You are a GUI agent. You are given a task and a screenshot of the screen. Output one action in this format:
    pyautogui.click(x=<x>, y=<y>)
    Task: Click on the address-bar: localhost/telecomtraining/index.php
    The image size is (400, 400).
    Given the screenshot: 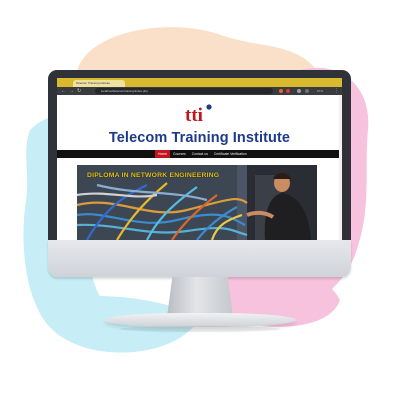 What is the action you would take?
    pyautogui.click(x=184, y=91)
    